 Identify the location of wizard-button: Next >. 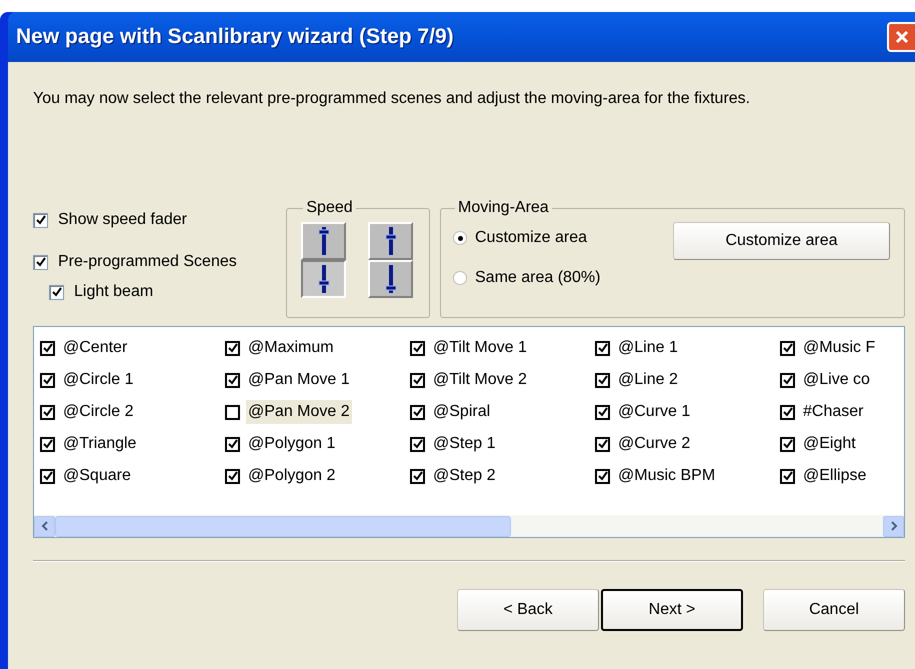
(672, 610).